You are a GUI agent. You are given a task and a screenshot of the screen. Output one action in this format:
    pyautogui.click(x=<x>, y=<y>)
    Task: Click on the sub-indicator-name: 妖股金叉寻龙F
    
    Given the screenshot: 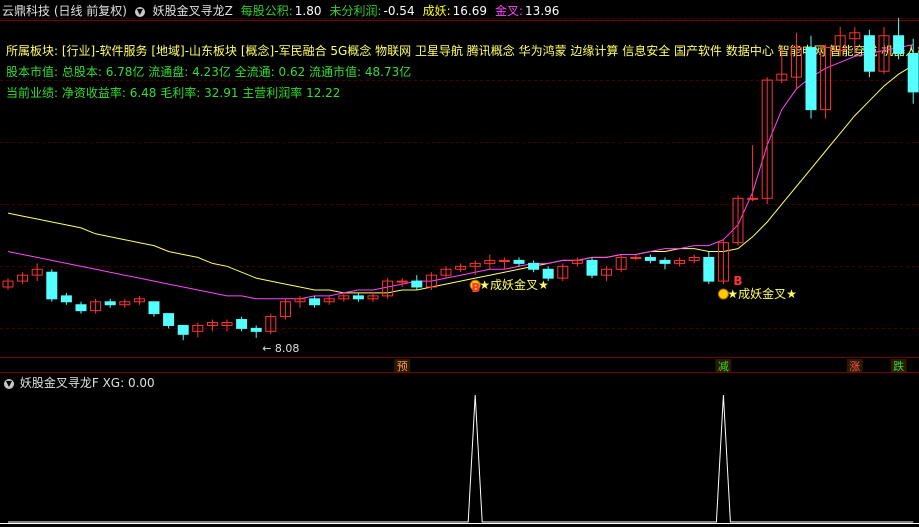 What is the action you would take?
    pyautogui.click(x=59, y=383)
    